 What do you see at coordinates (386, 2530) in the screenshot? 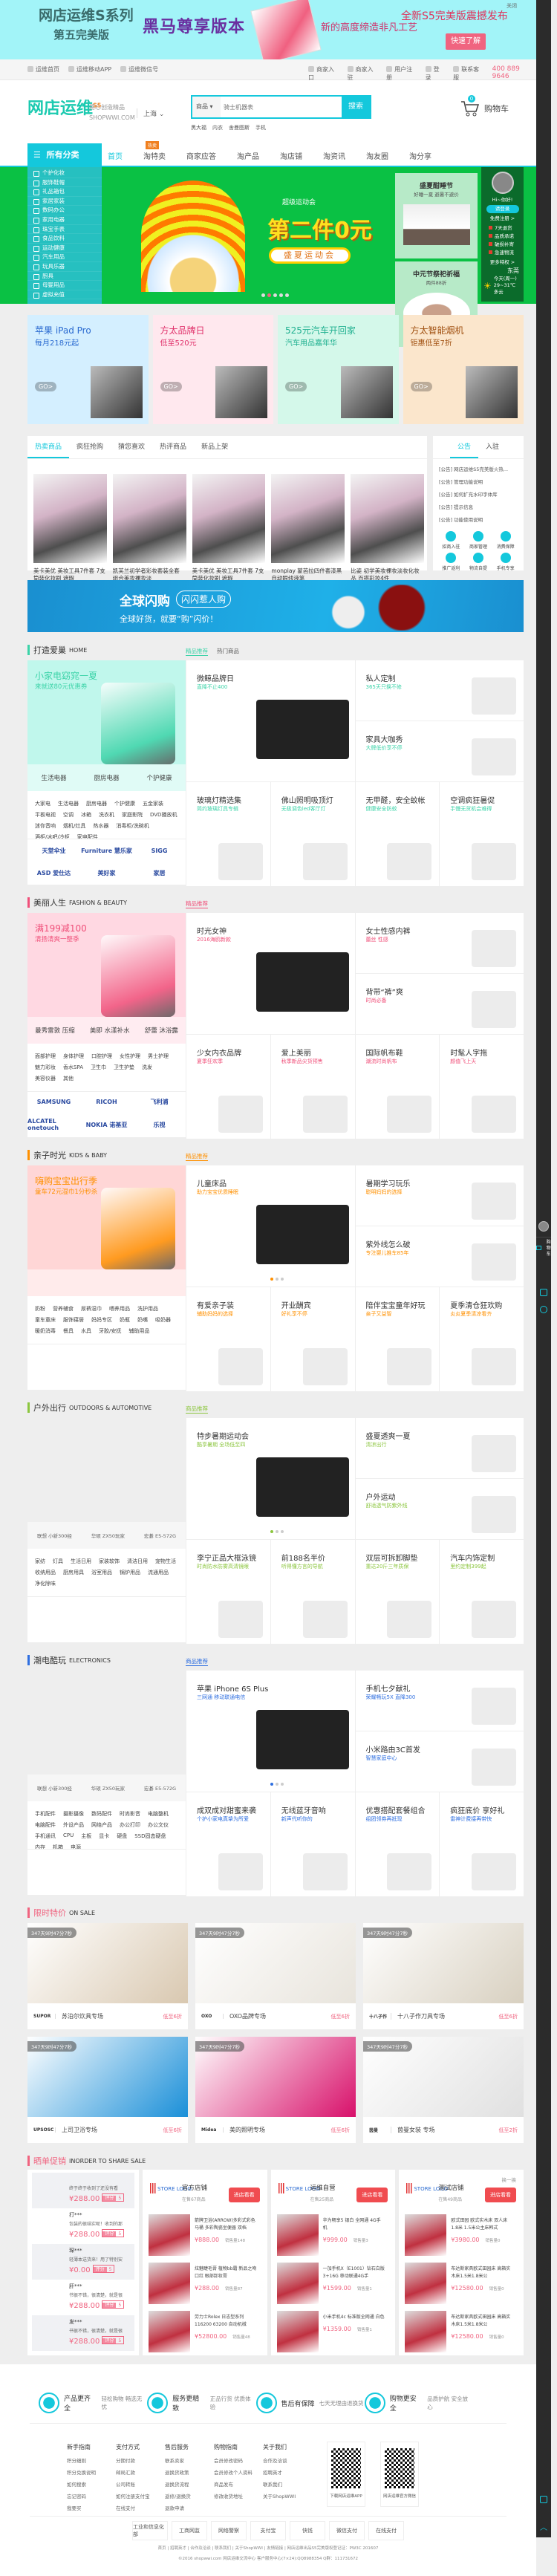
I see `certification-badge: 在线支付` at bounding box center [386, 2530].